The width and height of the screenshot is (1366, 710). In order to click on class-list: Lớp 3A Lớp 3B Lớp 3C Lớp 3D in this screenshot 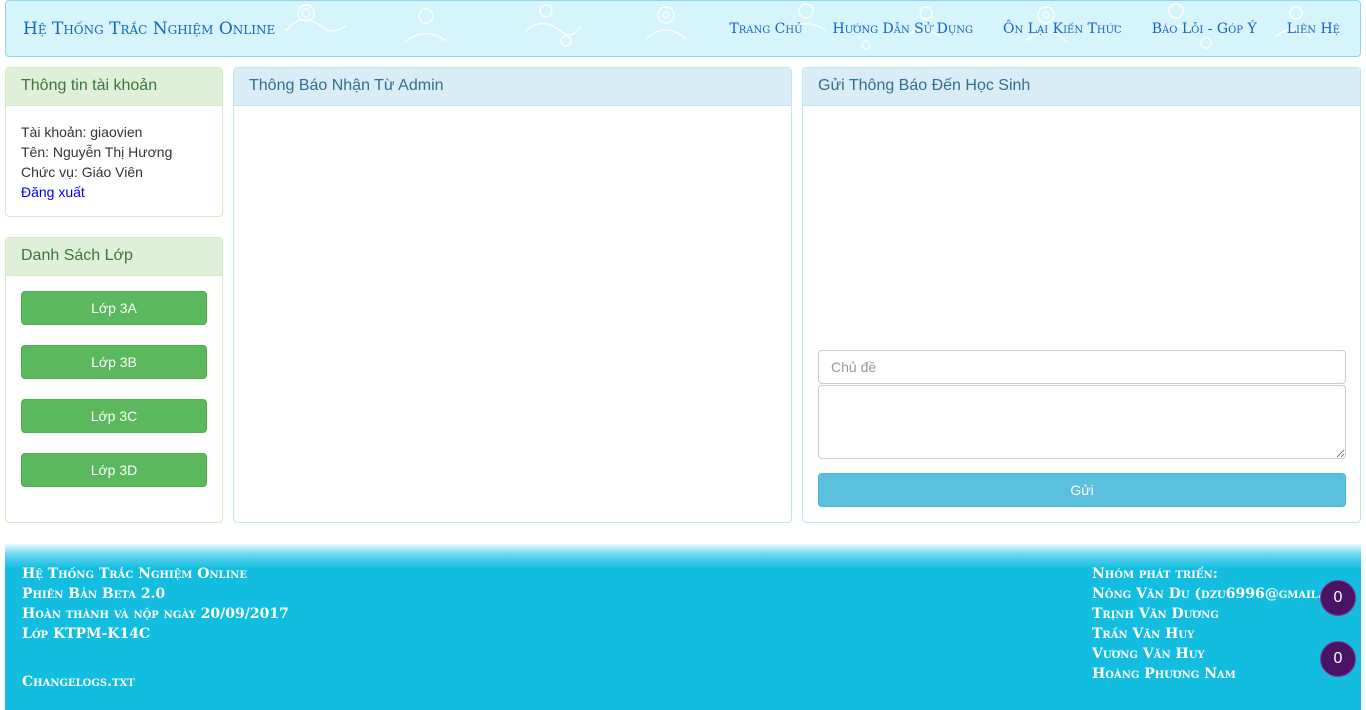, I will do `click(114, 399)`.